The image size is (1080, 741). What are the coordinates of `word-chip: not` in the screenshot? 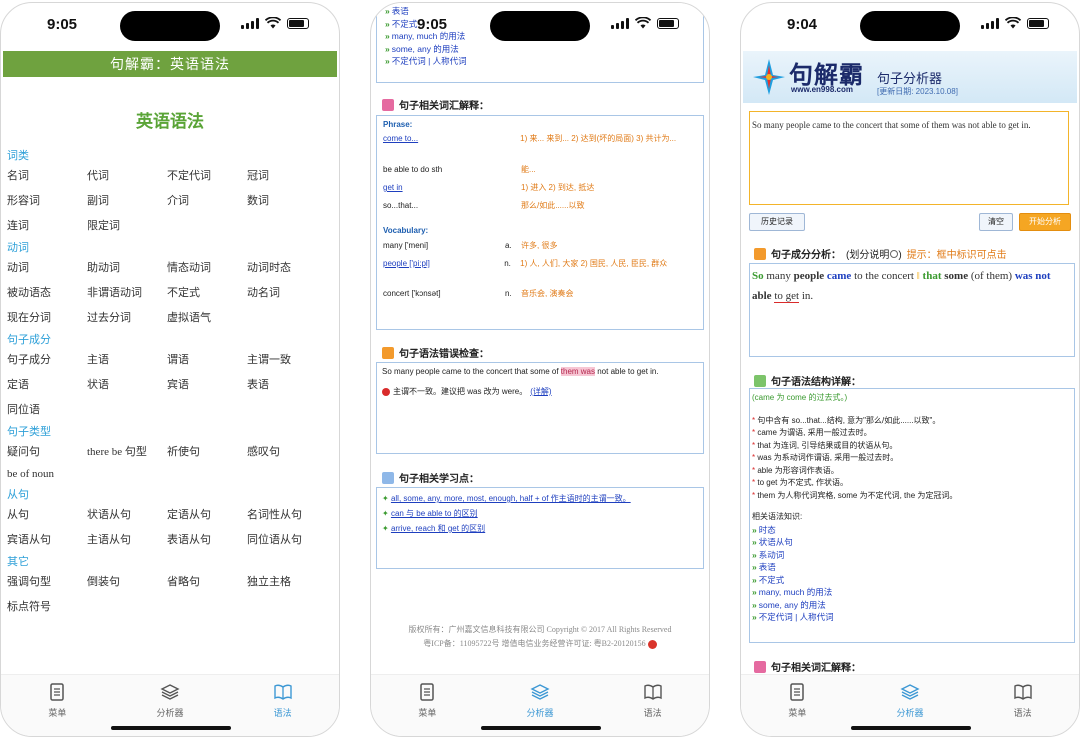 It's located at (1042, 276).